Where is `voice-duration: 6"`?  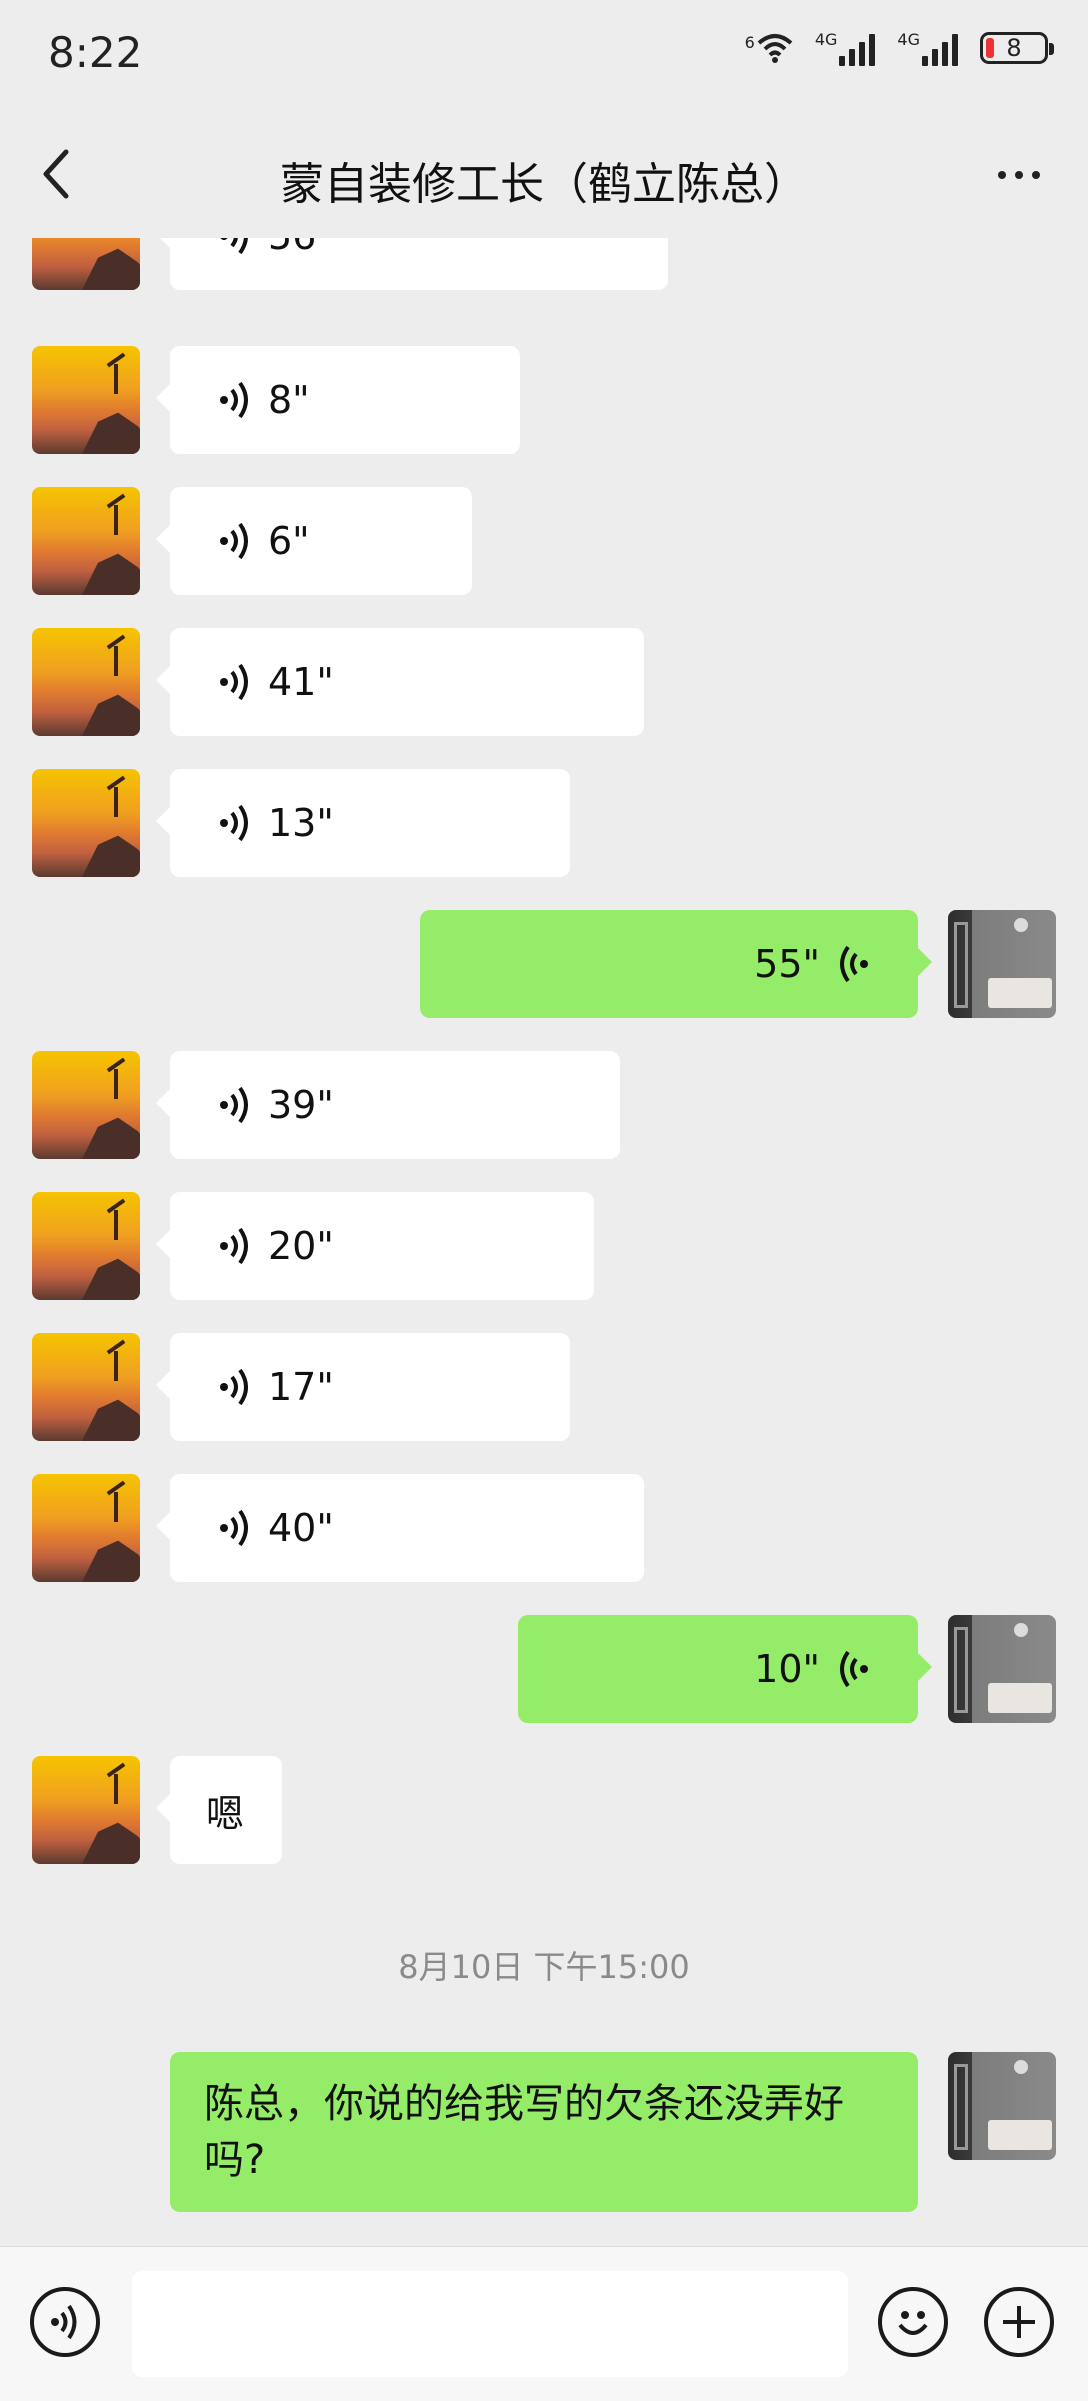
voice-duration: 6" is located at coordinates (289, 541).